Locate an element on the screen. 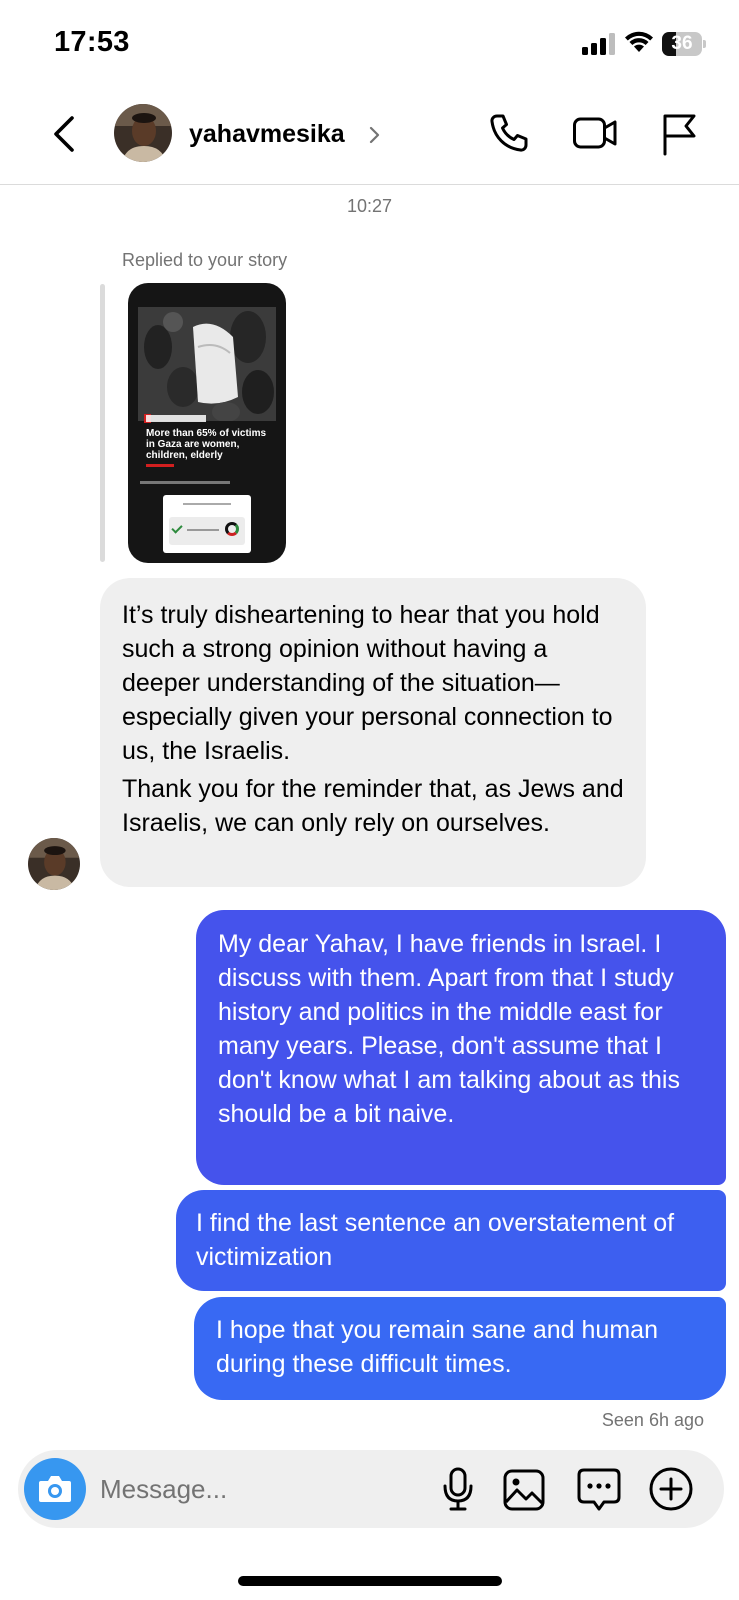  chevron-right-icon is located at coordinates (375, 135).